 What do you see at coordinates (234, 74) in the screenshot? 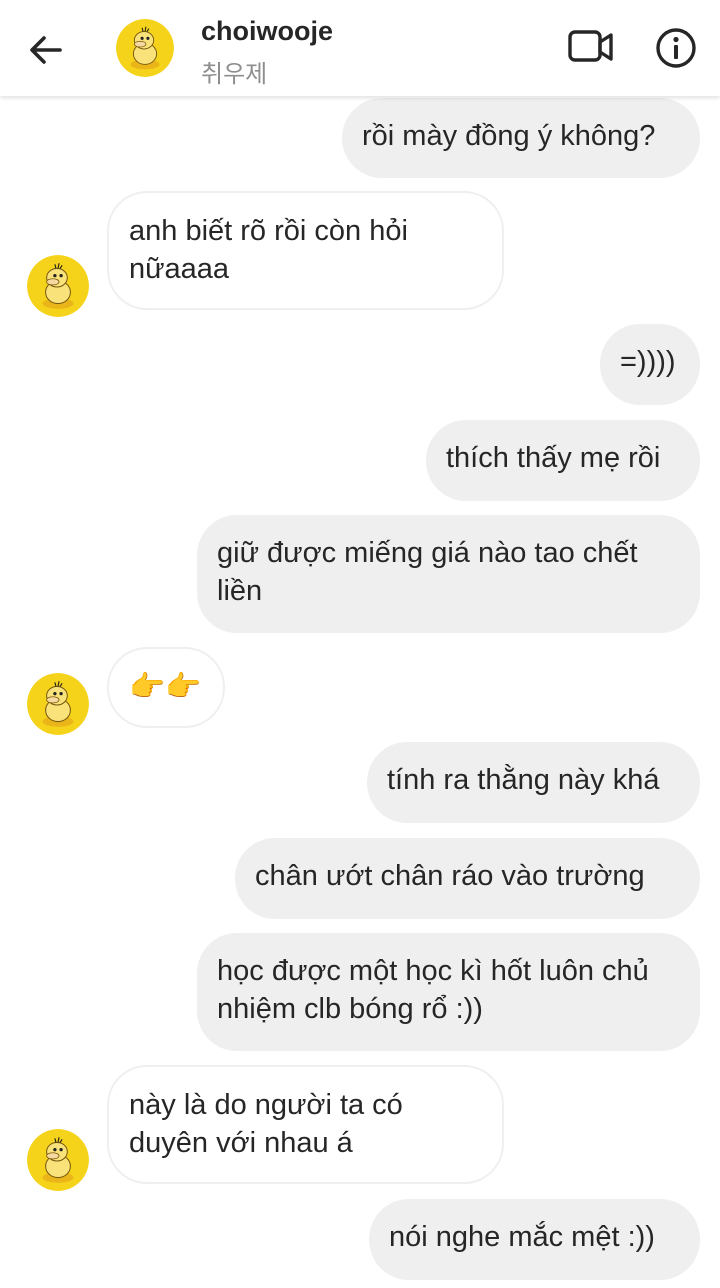
I see `header-subtitle: 취우제` at bounding box center [234, 74].